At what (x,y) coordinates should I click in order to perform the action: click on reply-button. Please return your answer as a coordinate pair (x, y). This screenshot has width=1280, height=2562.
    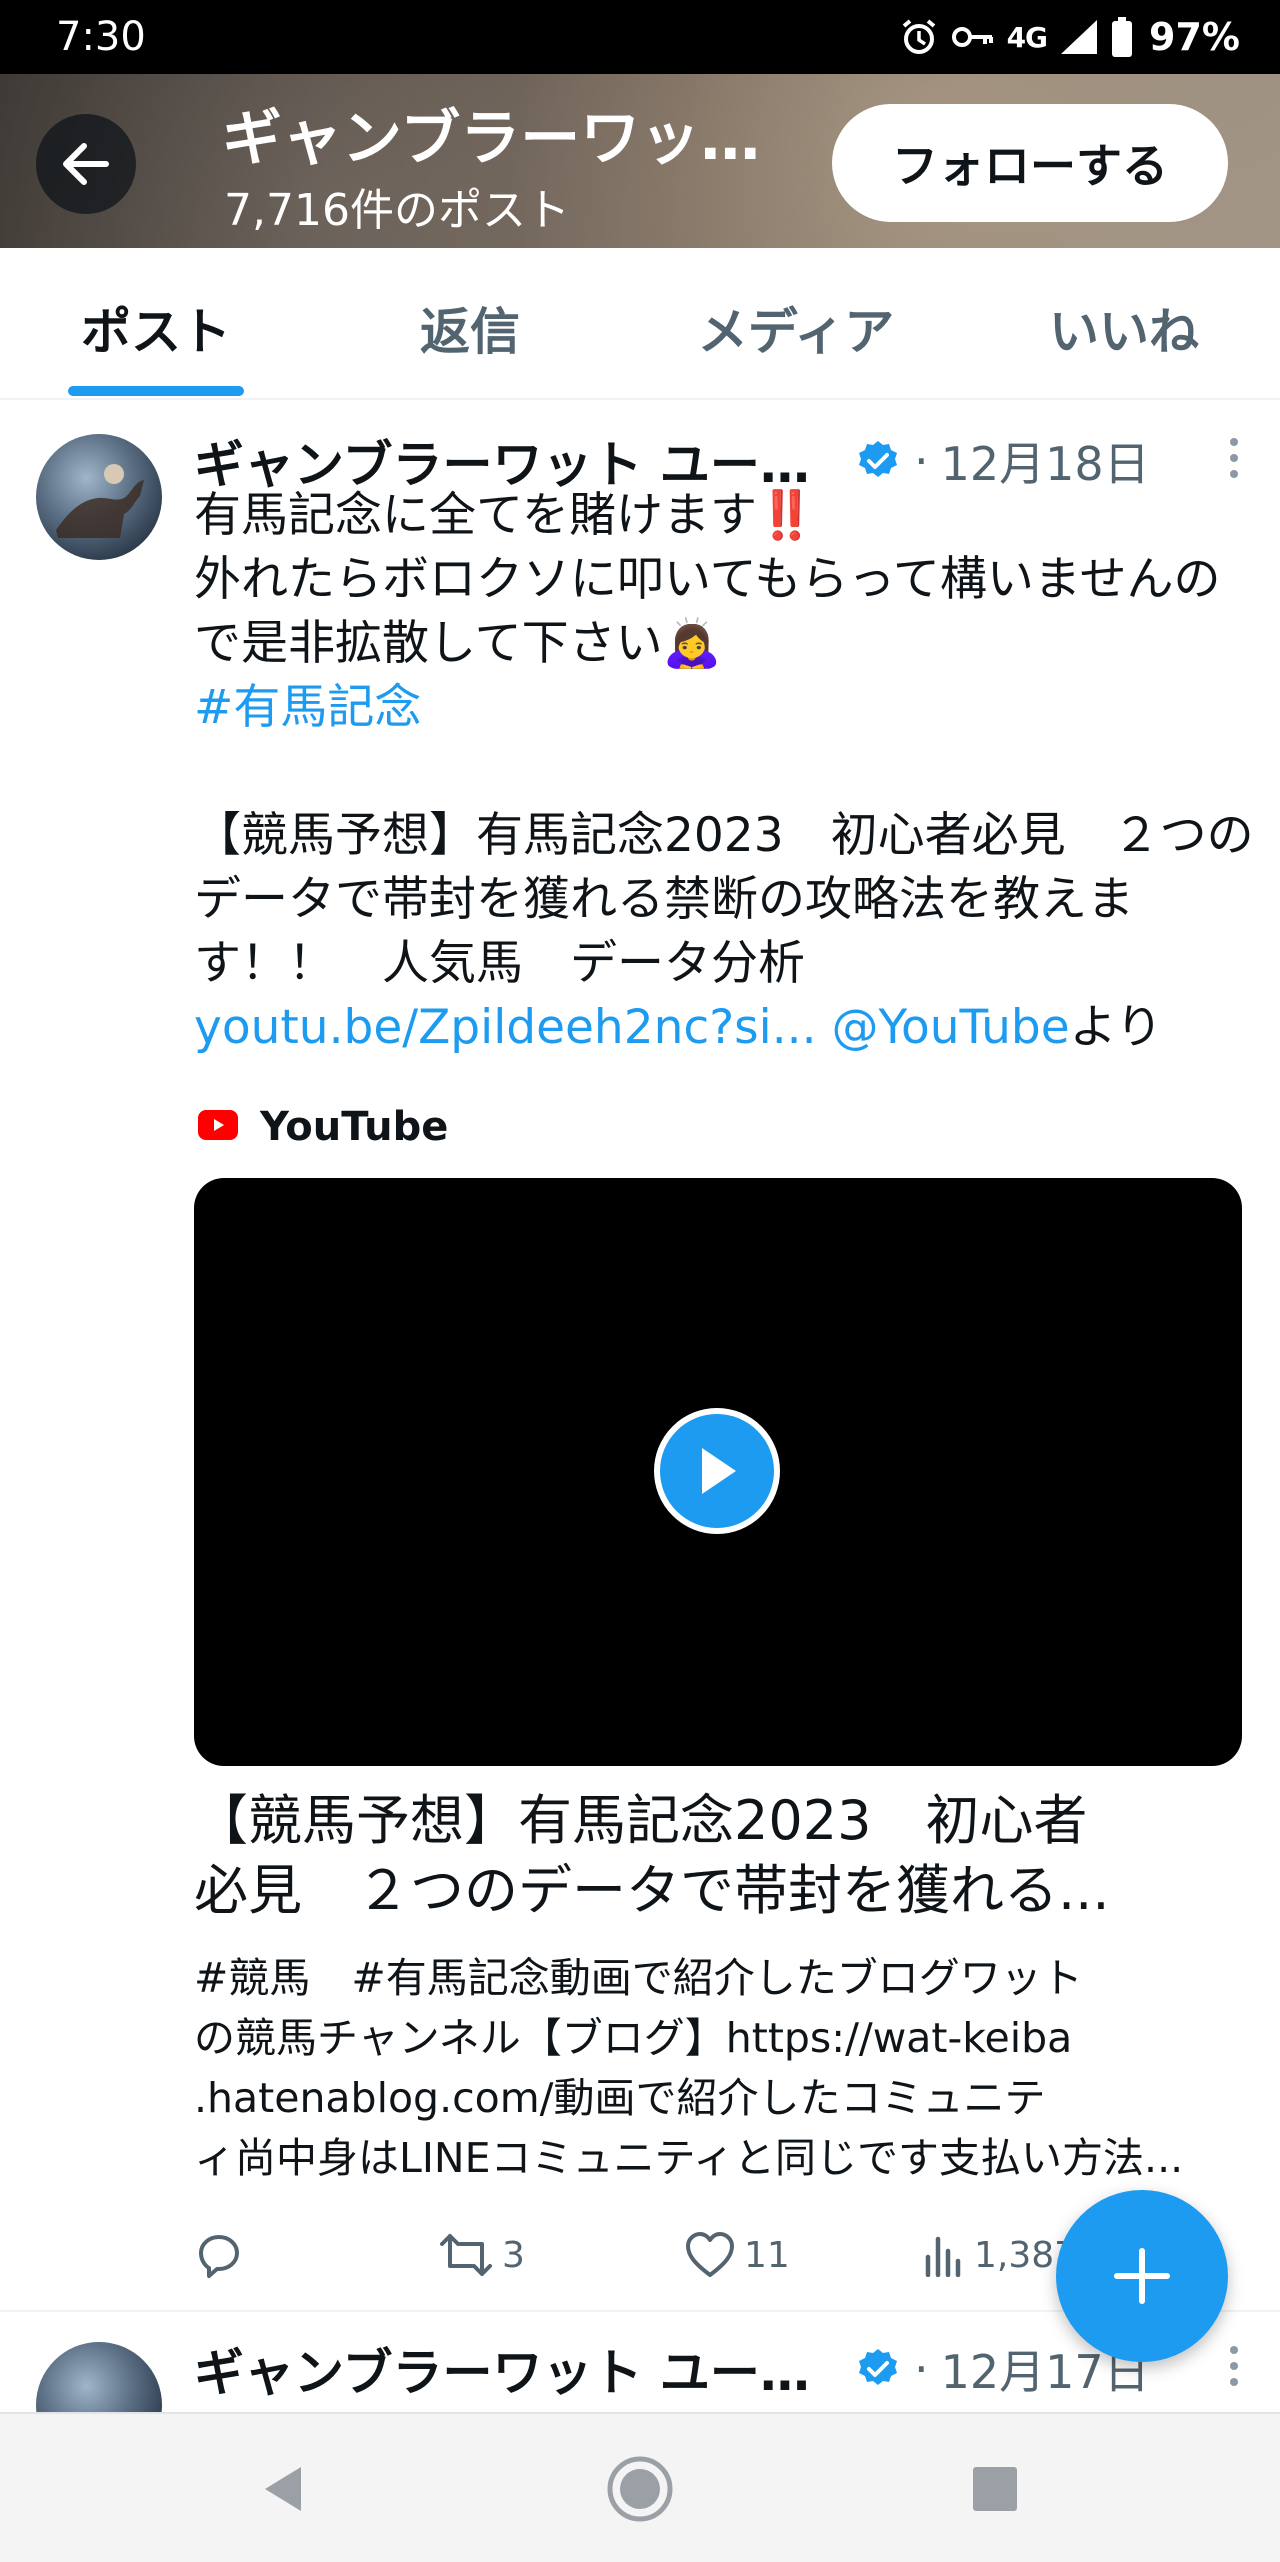
    Looking at the image, I should click on (219, 2255).